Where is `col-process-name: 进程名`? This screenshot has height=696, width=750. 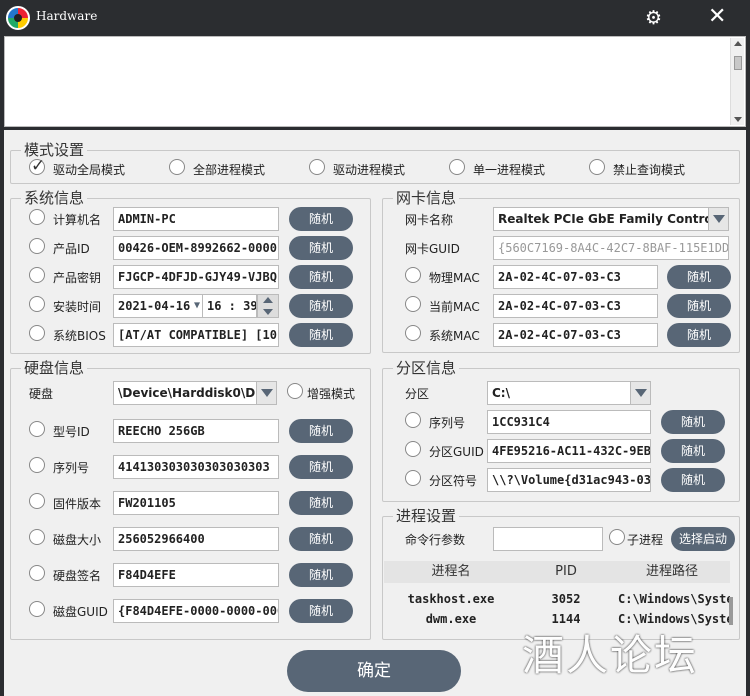 col-process-name: 进程名 is located at coordinates (451, 572).